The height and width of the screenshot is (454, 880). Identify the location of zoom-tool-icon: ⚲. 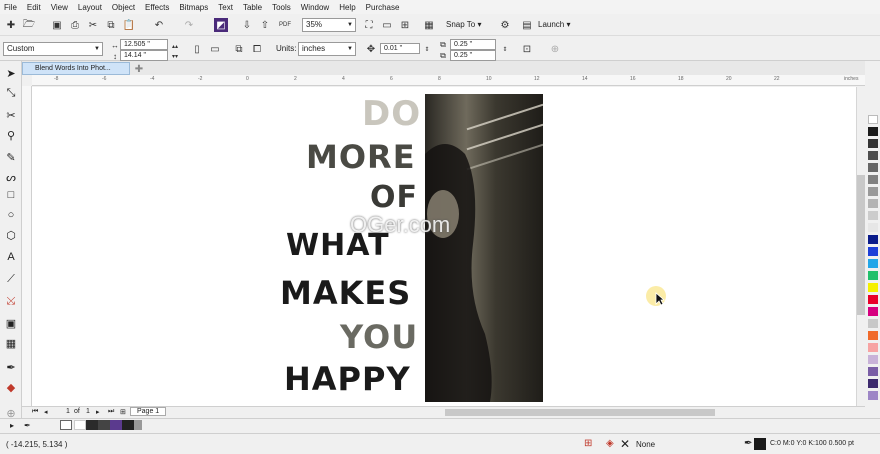
(11, 135).